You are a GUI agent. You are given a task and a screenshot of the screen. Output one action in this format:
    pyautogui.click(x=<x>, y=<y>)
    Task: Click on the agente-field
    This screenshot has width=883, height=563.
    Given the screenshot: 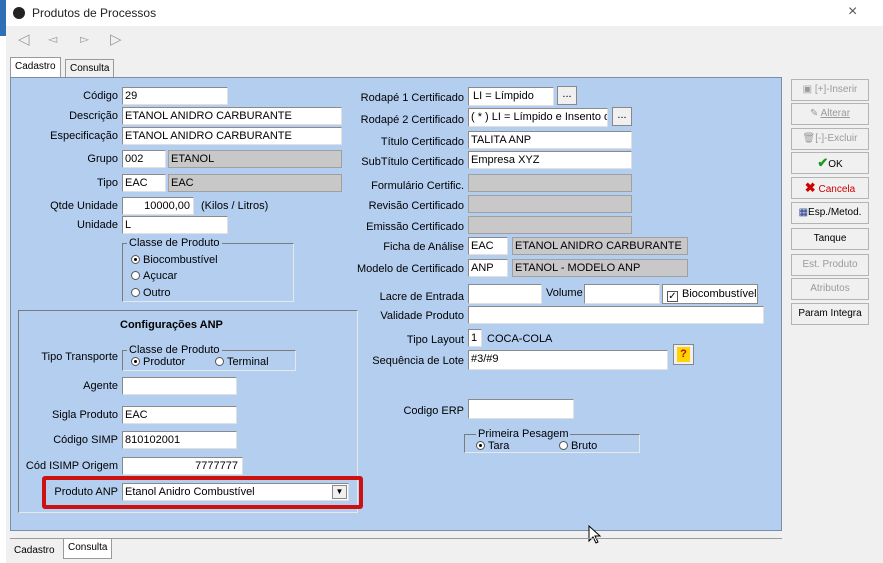 What is the action you would take?
    pyautogui.click(x=179, y=386)
    